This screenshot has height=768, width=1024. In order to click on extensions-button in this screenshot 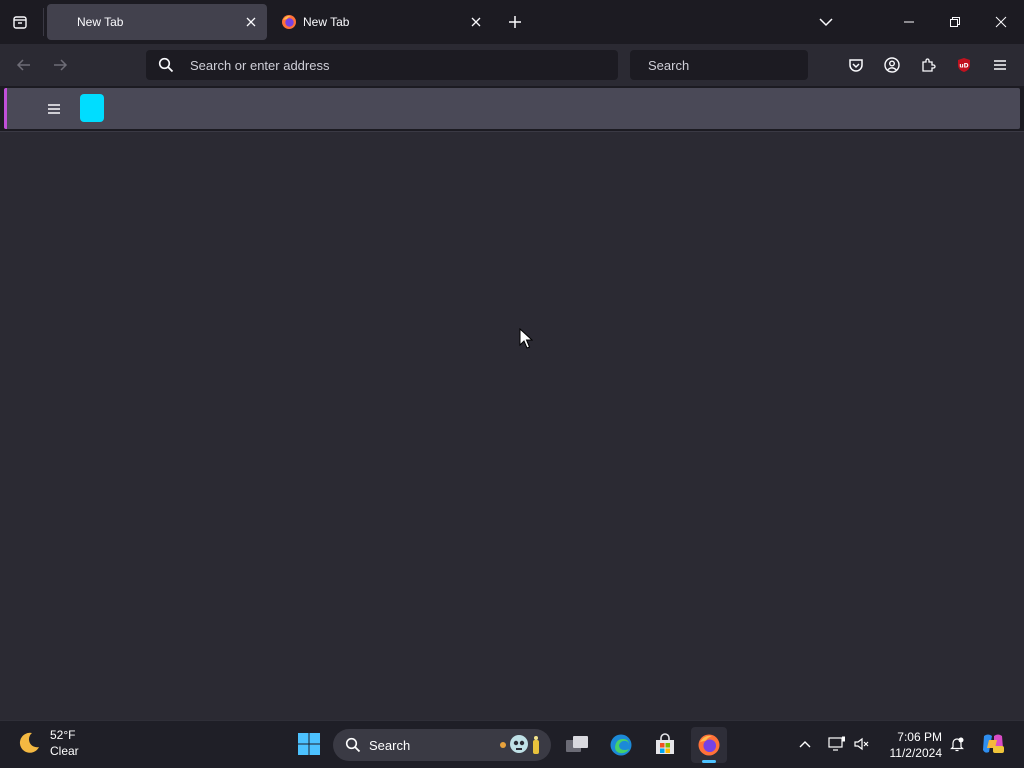, I will do `click(928, 65)`.